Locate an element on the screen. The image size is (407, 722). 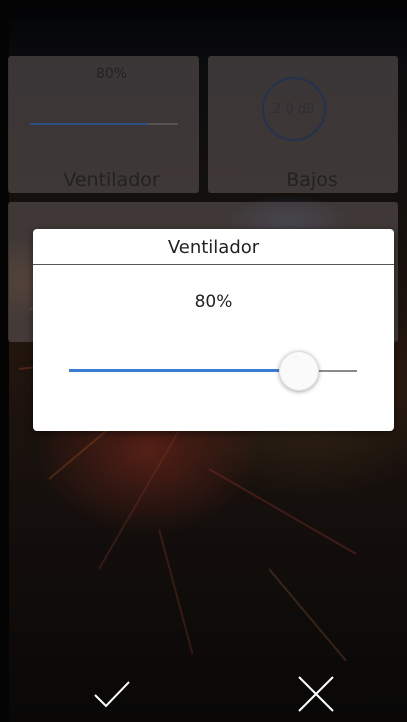
dialog-value: 80% is located at coordinates (213, 302).